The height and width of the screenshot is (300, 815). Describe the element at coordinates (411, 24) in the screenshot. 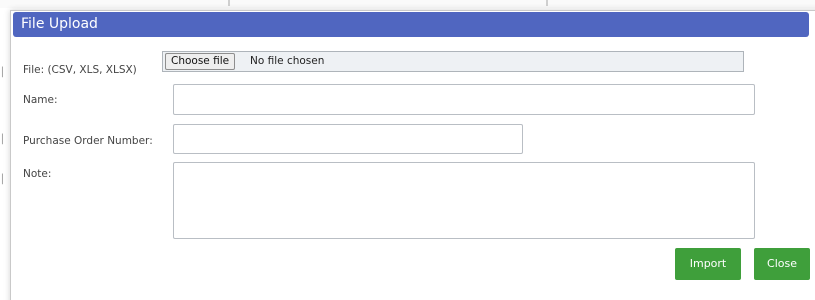

I see `dialog-header: File Upload` at that location.